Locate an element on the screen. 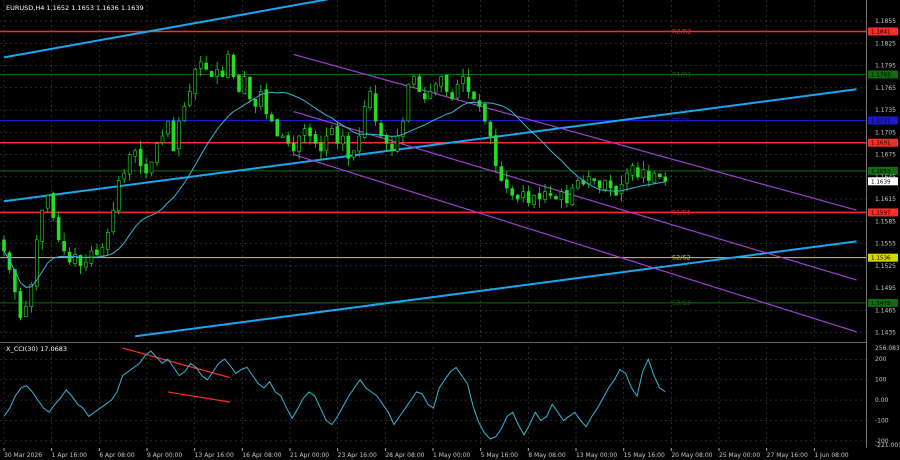 The image size is (900, 460). level-badge-label: 1.1536 is located at coordinates (881, 259).